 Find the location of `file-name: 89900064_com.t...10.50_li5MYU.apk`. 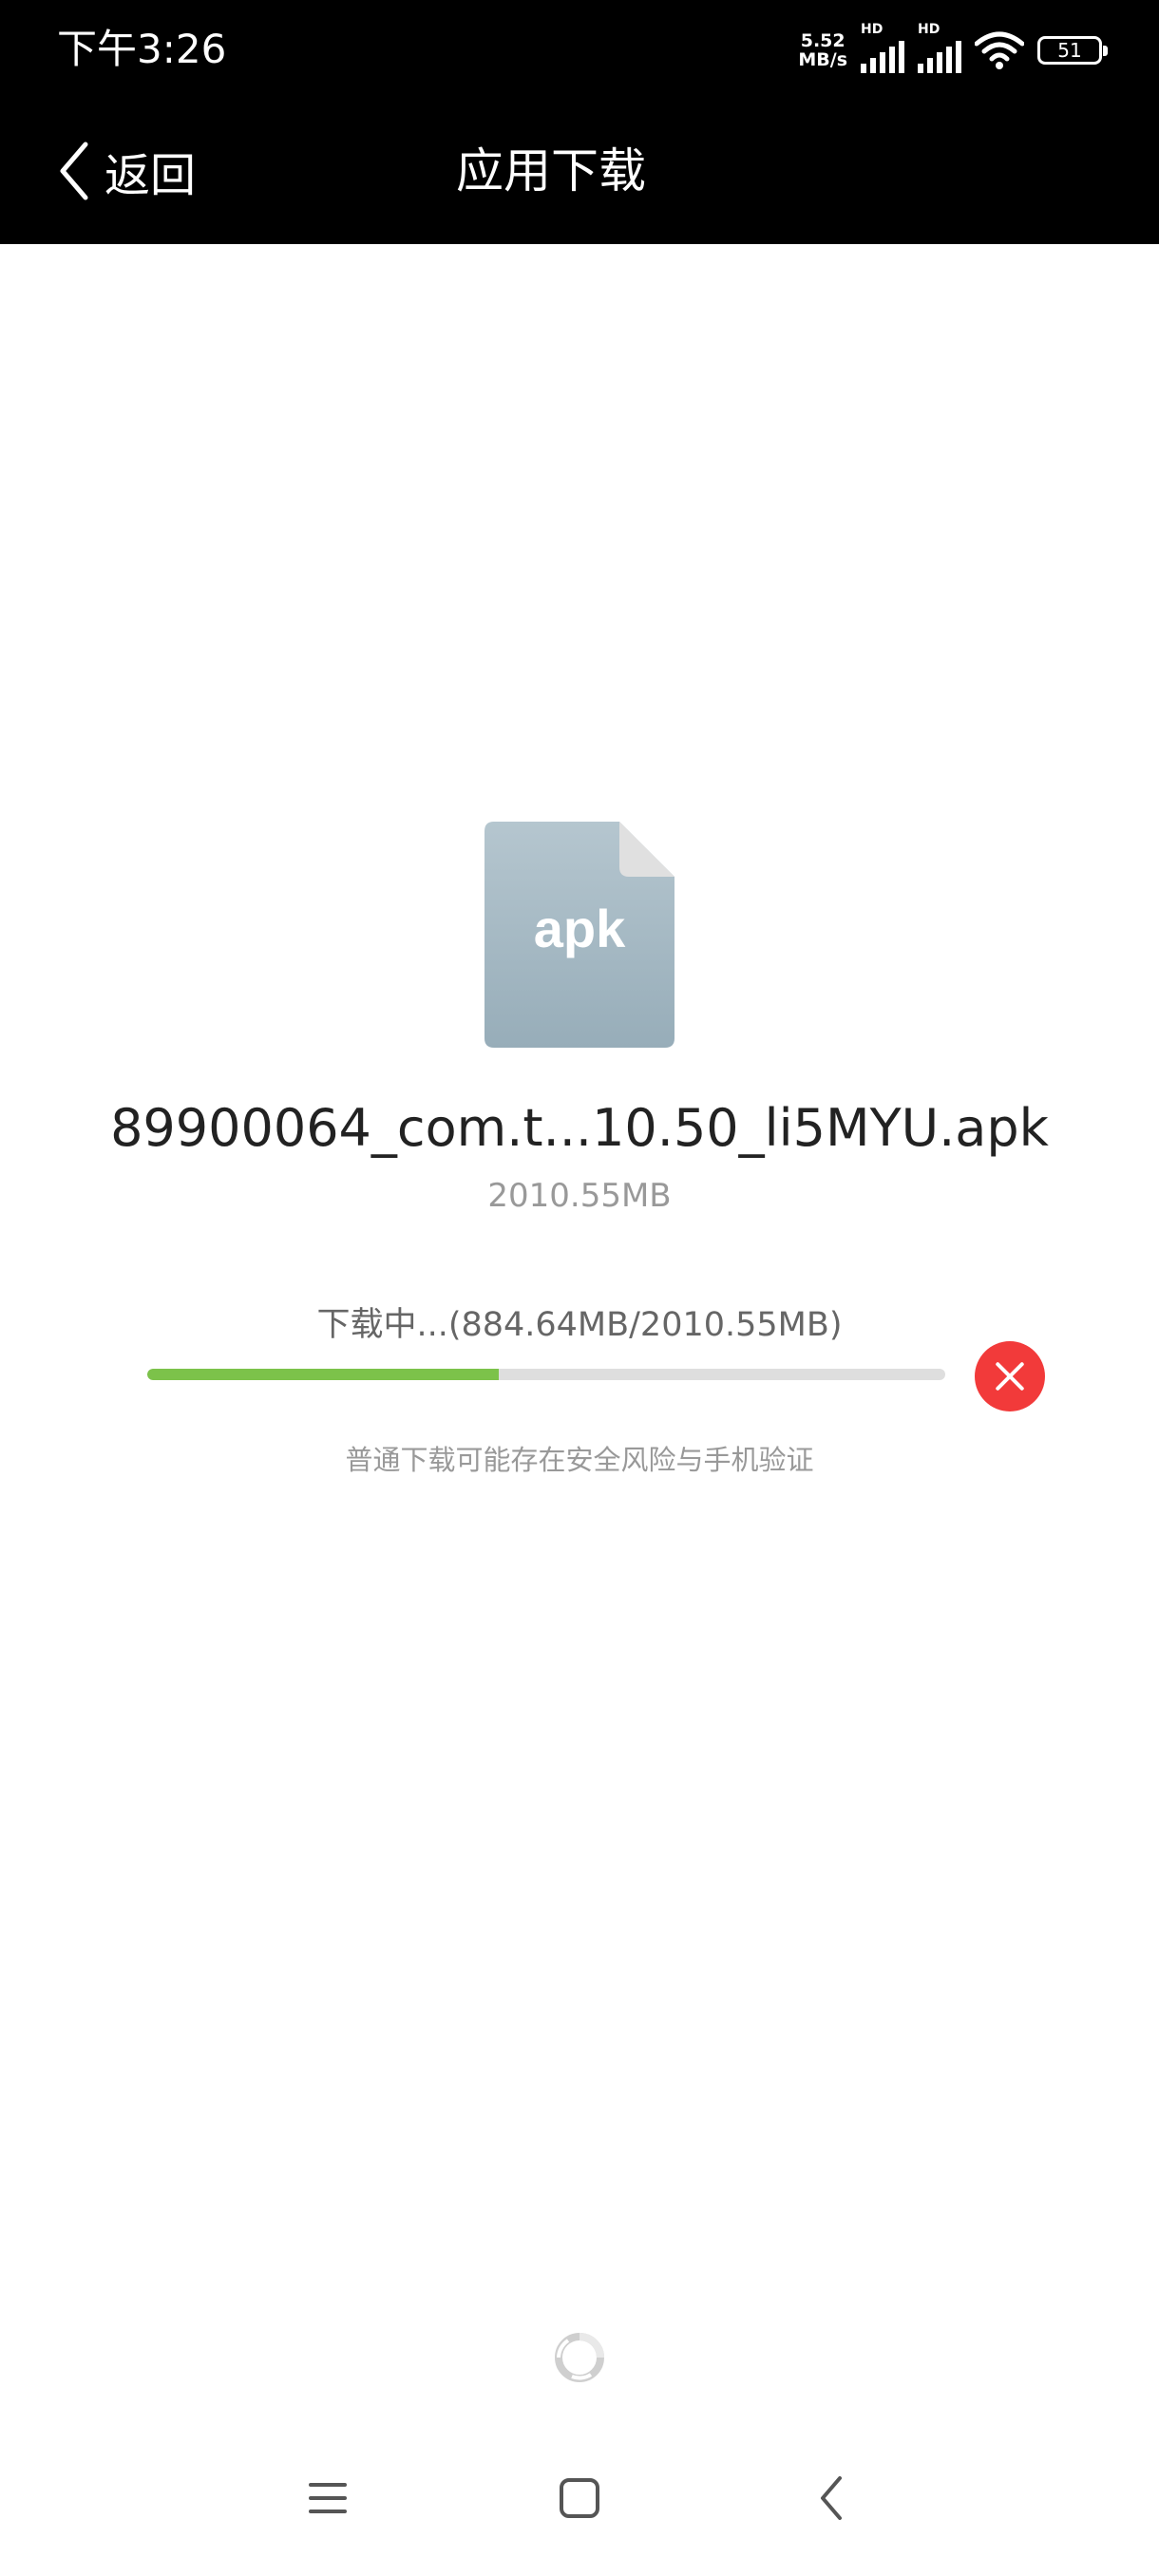

file-name: 89900064_com.t...10.50_li5MYU.apk is located at coordinates (579, 1128).